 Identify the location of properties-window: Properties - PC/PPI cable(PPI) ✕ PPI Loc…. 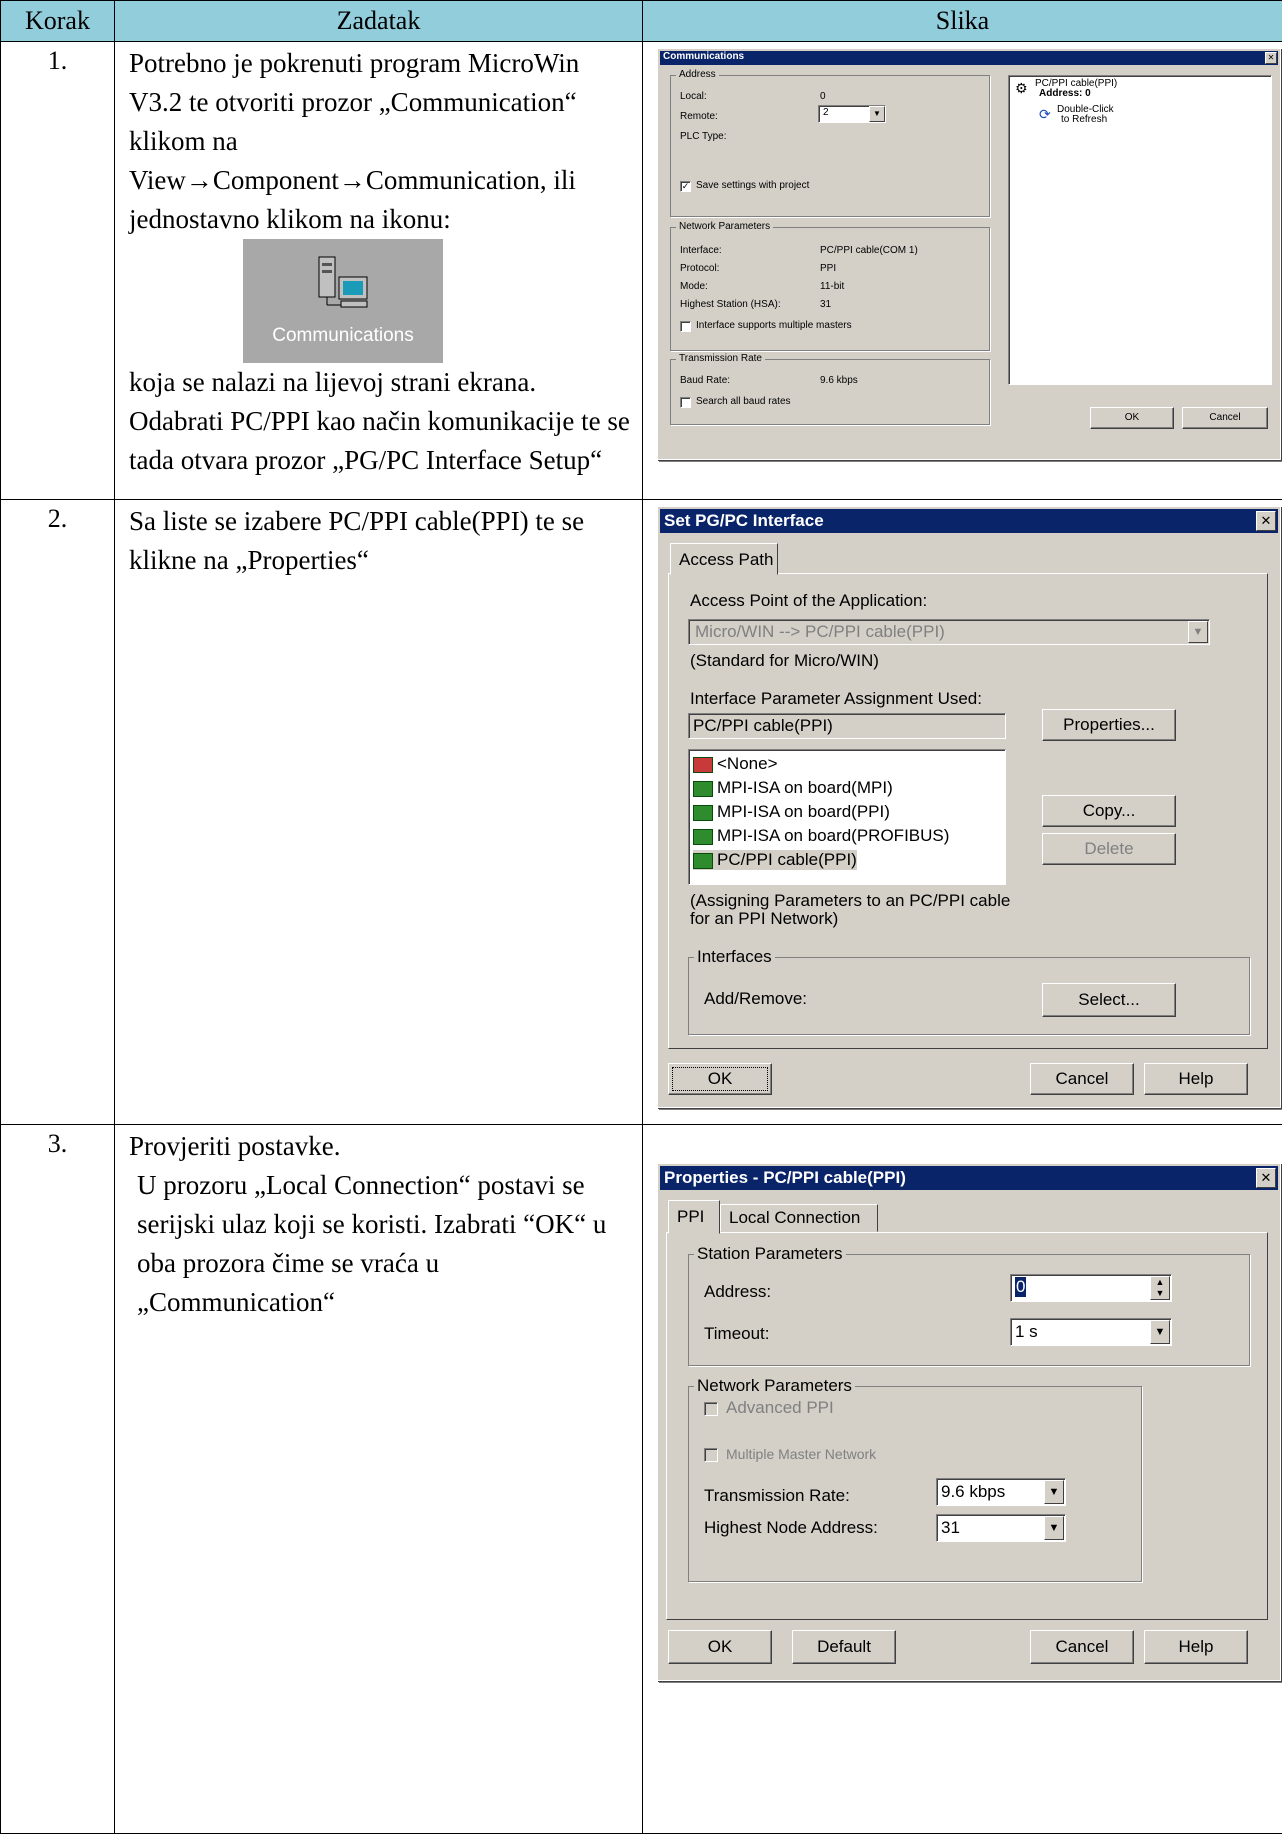
(969, 1422).